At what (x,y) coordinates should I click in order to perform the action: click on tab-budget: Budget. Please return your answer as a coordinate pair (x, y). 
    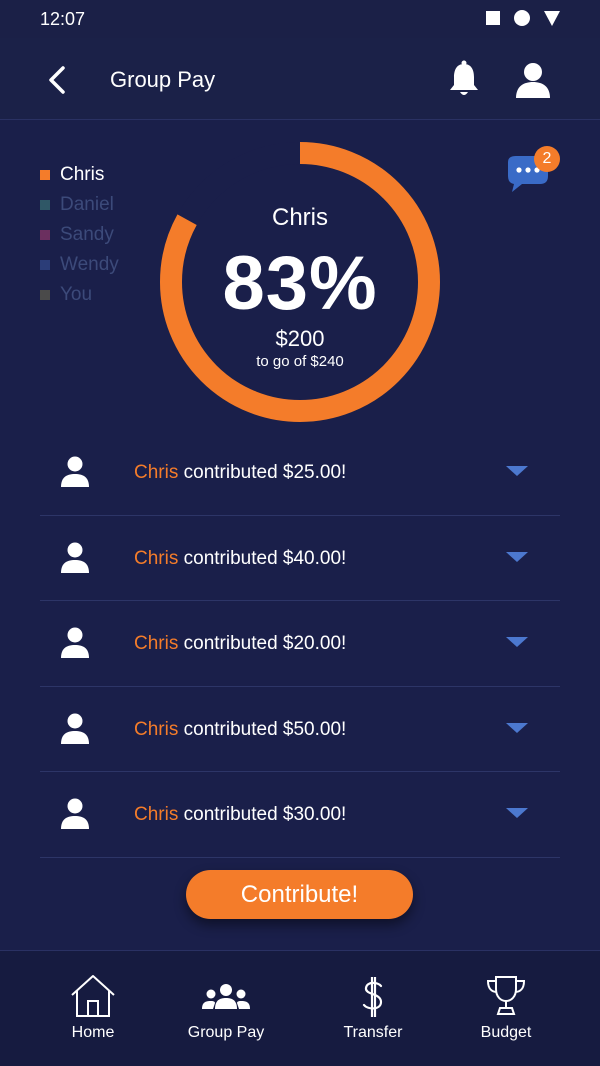
    Looking at the image, I should click on (506, 1008).